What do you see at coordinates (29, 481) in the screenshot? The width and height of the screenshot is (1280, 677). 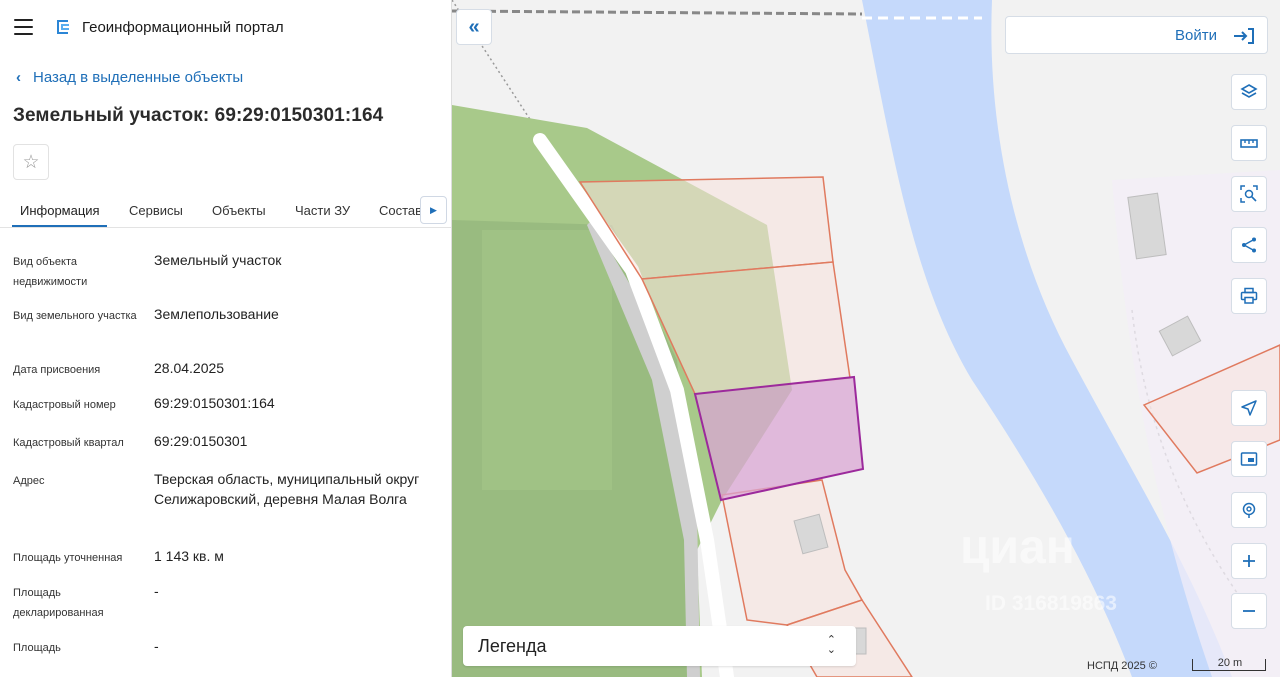 I see `info-label: Адрес` at bounding box center [29, 481].